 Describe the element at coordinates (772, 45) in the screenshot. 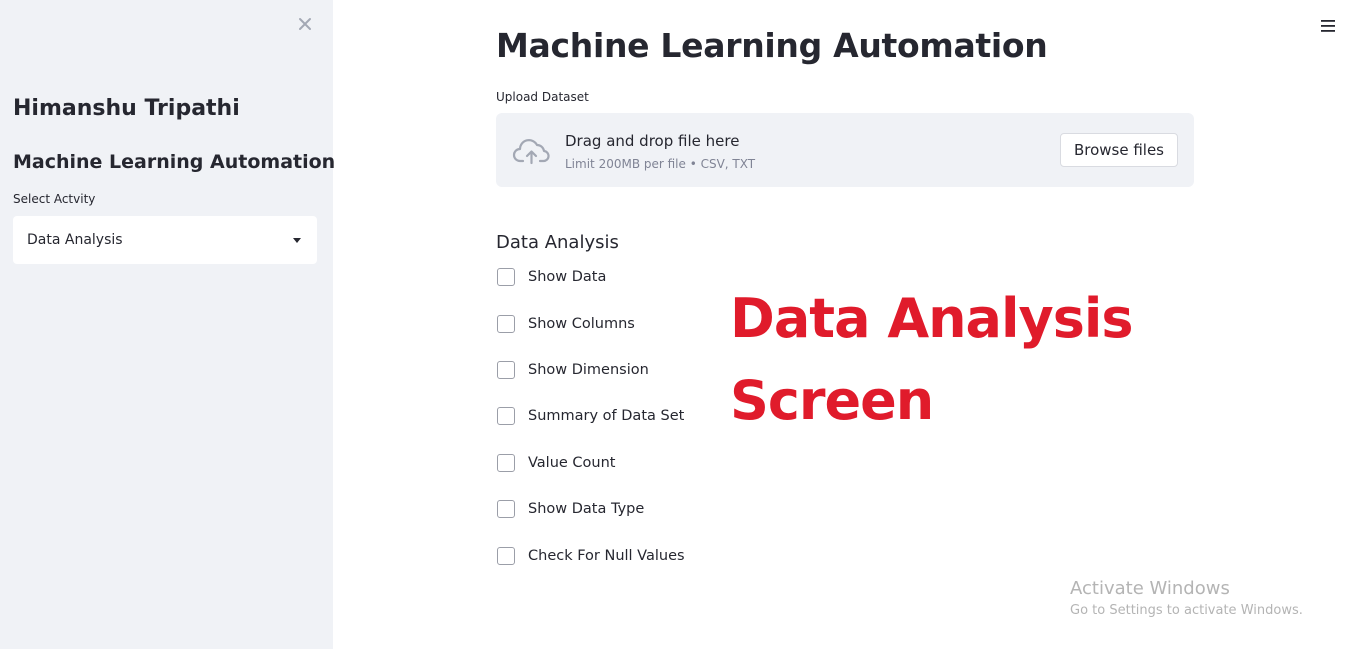

I see `page-title: Machine Learning Automation` at that location.